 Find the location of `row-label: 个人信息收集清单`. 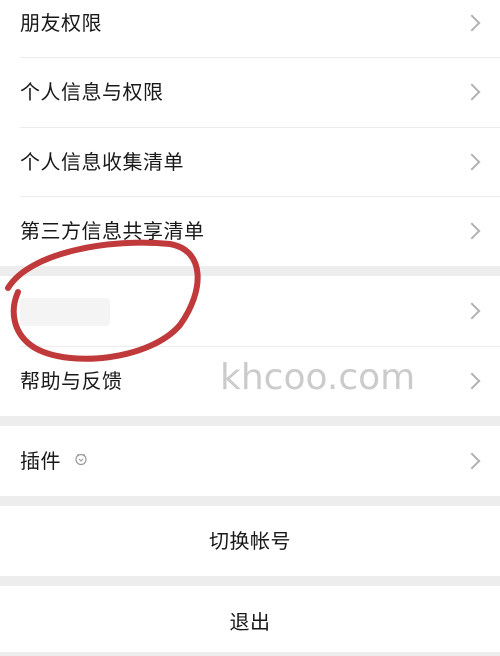

row-label: 个人信息收集清单 is located at coordinates (102, 162).